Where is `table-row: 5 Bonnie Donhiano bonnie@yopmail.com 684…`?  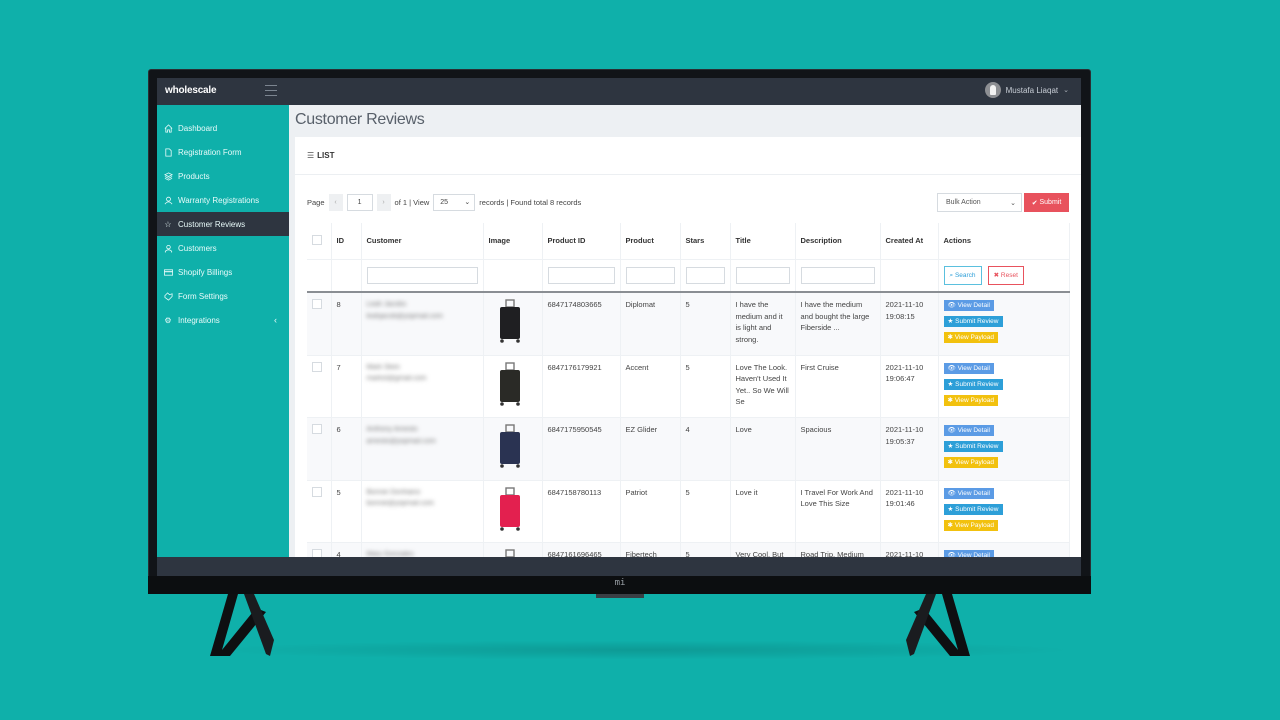 table-row: 5 Bonnie Donhiano bonnie@yopmail.com 684… is located at coordinates (688, 511).